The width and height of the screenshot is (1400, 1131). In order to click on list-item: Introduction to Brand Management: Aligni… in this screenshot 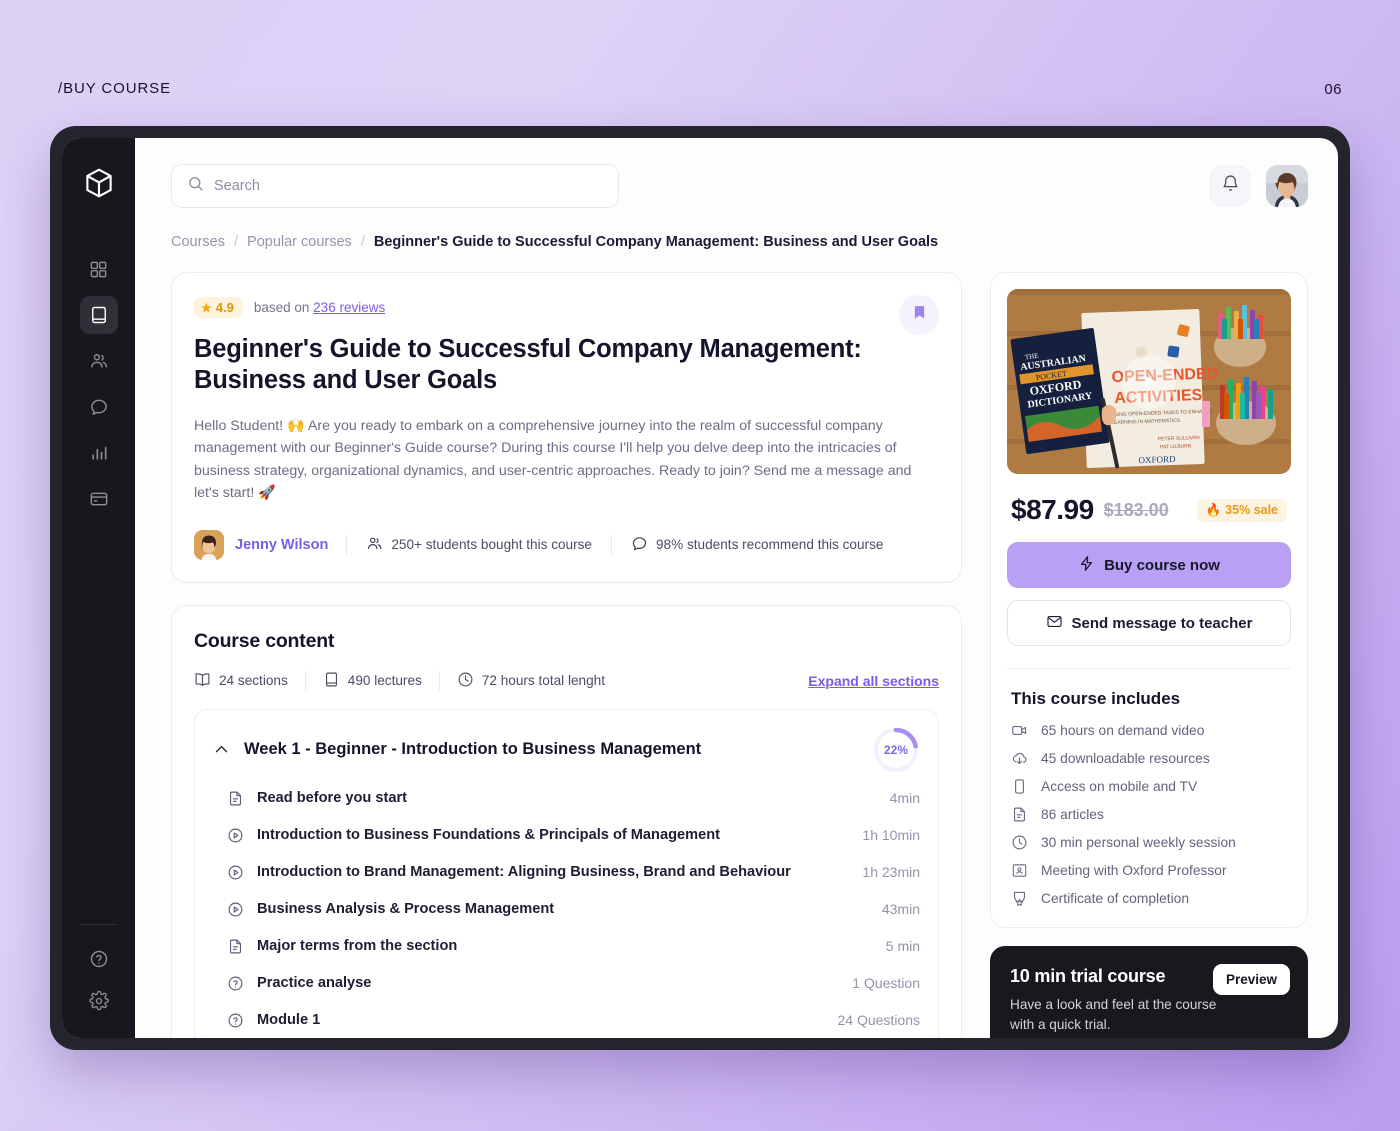, I will do `click(566, 872)`.